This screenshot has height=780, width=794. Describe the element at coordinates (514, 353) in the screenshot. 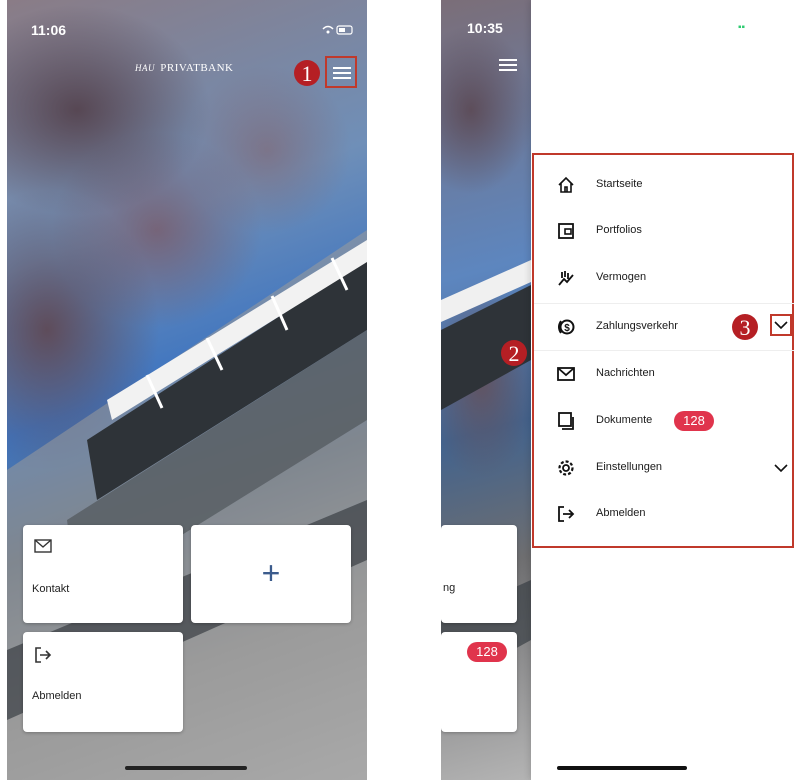

I see `annotation-marker-2: 2` at that location.